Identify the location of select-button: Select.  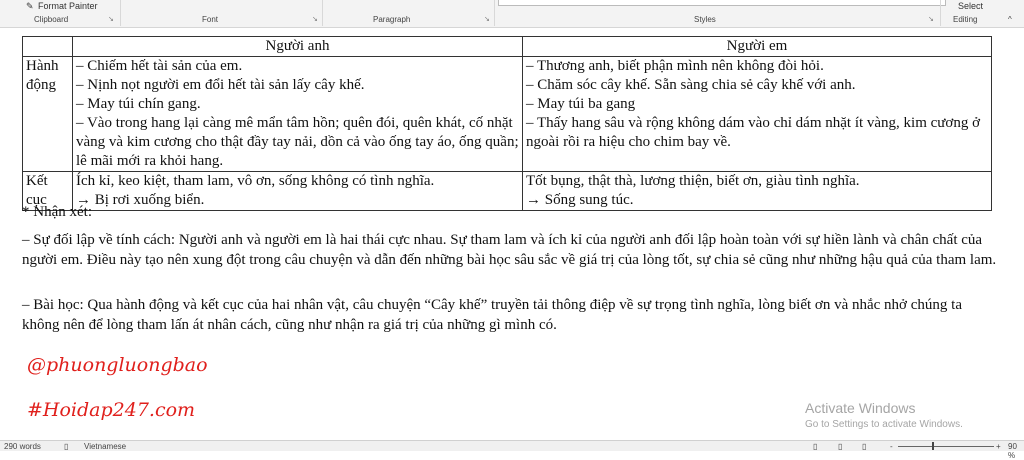
(970, 6).